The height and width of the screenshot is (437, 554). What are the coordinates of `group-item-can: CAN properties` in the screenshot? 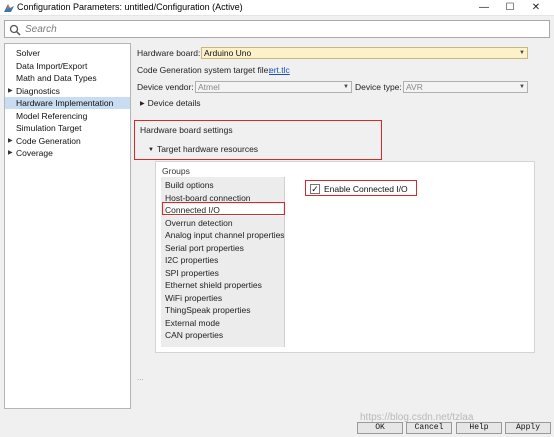 It's located at (224, 335).